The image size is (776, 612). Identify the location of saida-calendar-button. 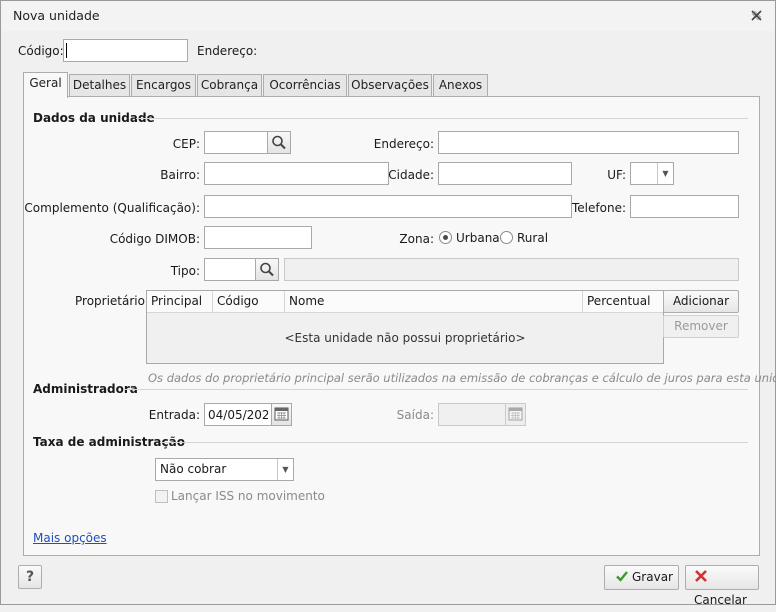
(515, 414).